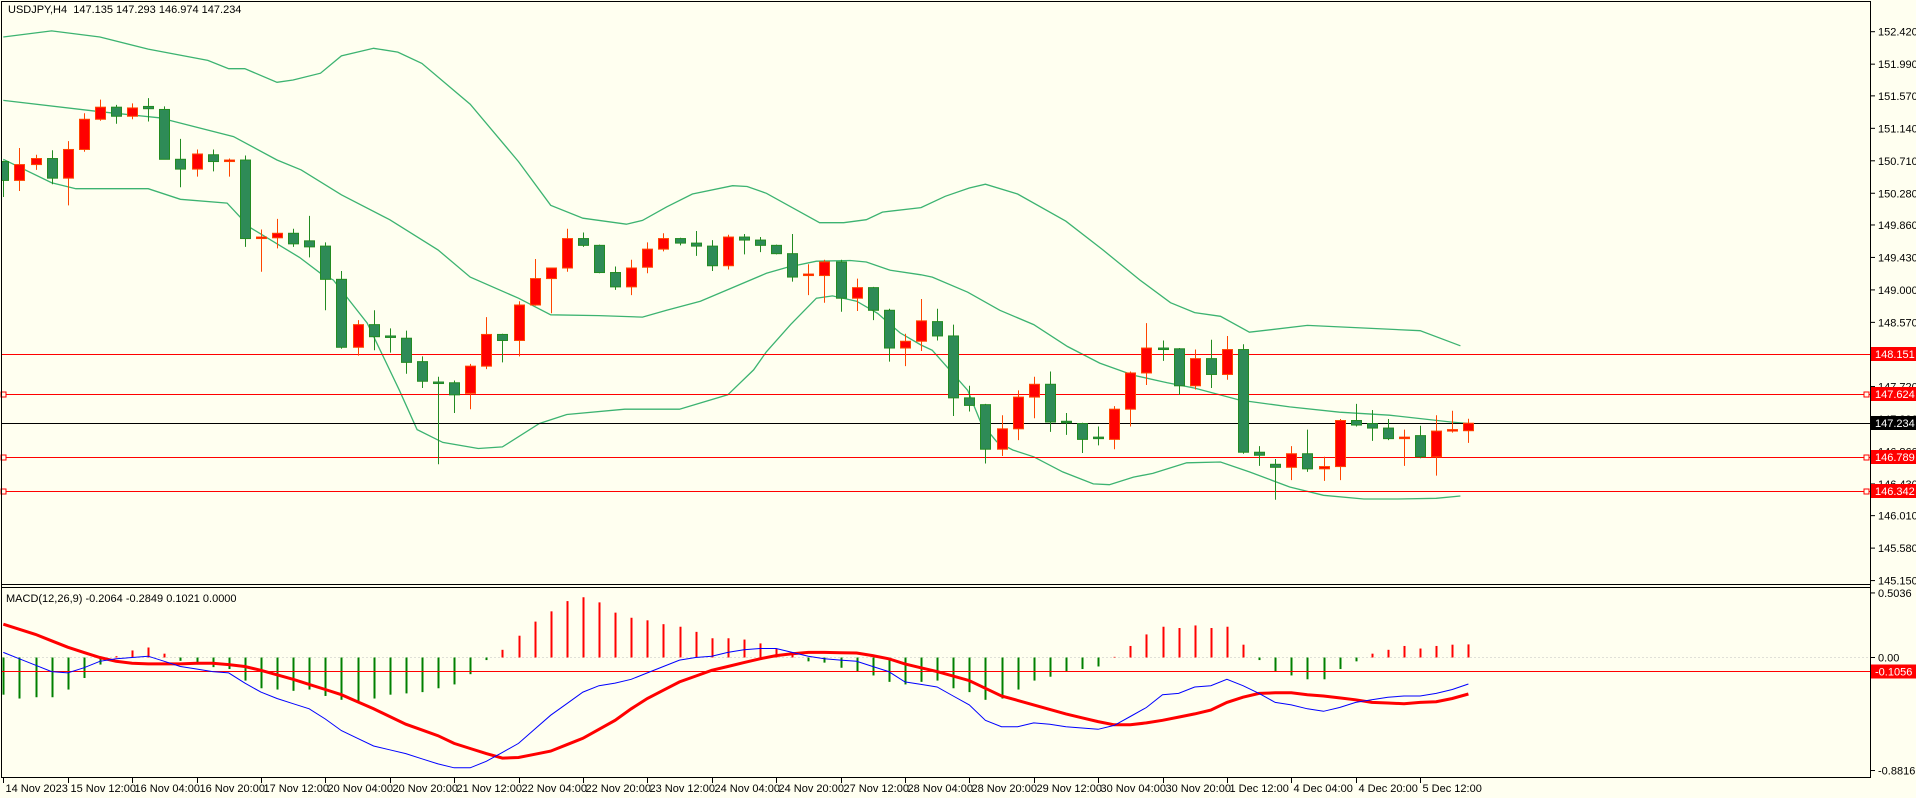  I want to click on macd-tick-label: 0.5036, so click(1895, 594).